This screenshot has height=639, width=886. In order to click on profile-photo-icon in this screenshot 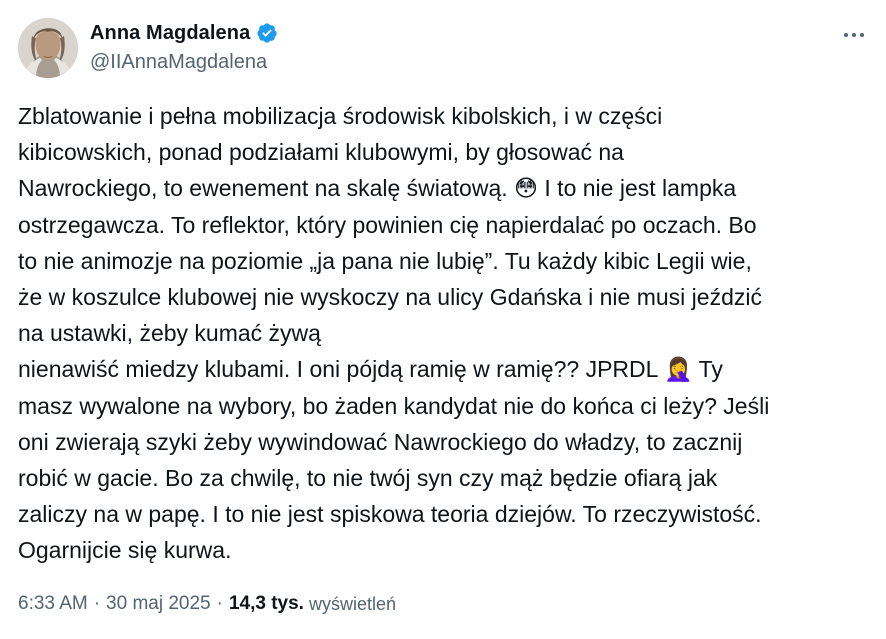, I will do `click(48, 48)`.